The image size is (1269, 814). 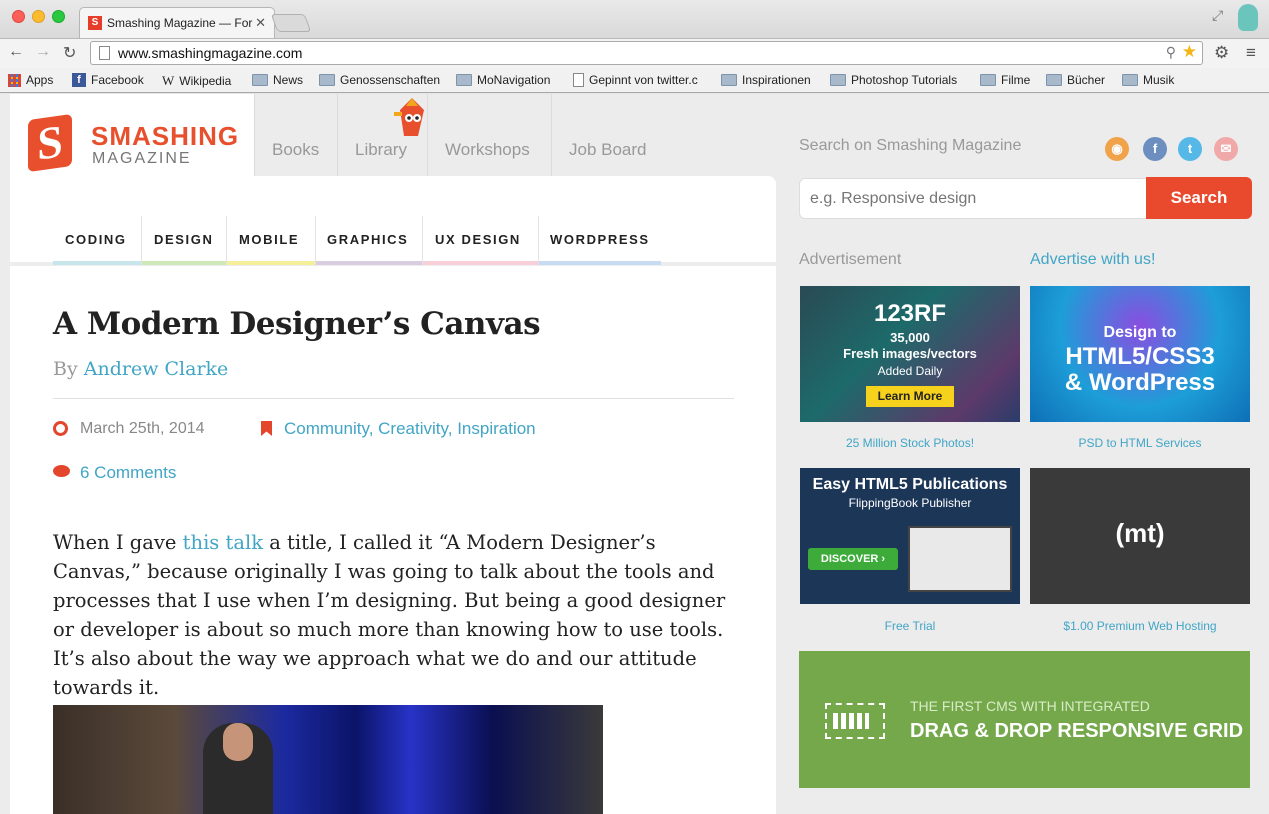 I want to click on ad-psd-to-html: Design to HTML5/CSS3 & WordPress, so click(x=1140, y=354).